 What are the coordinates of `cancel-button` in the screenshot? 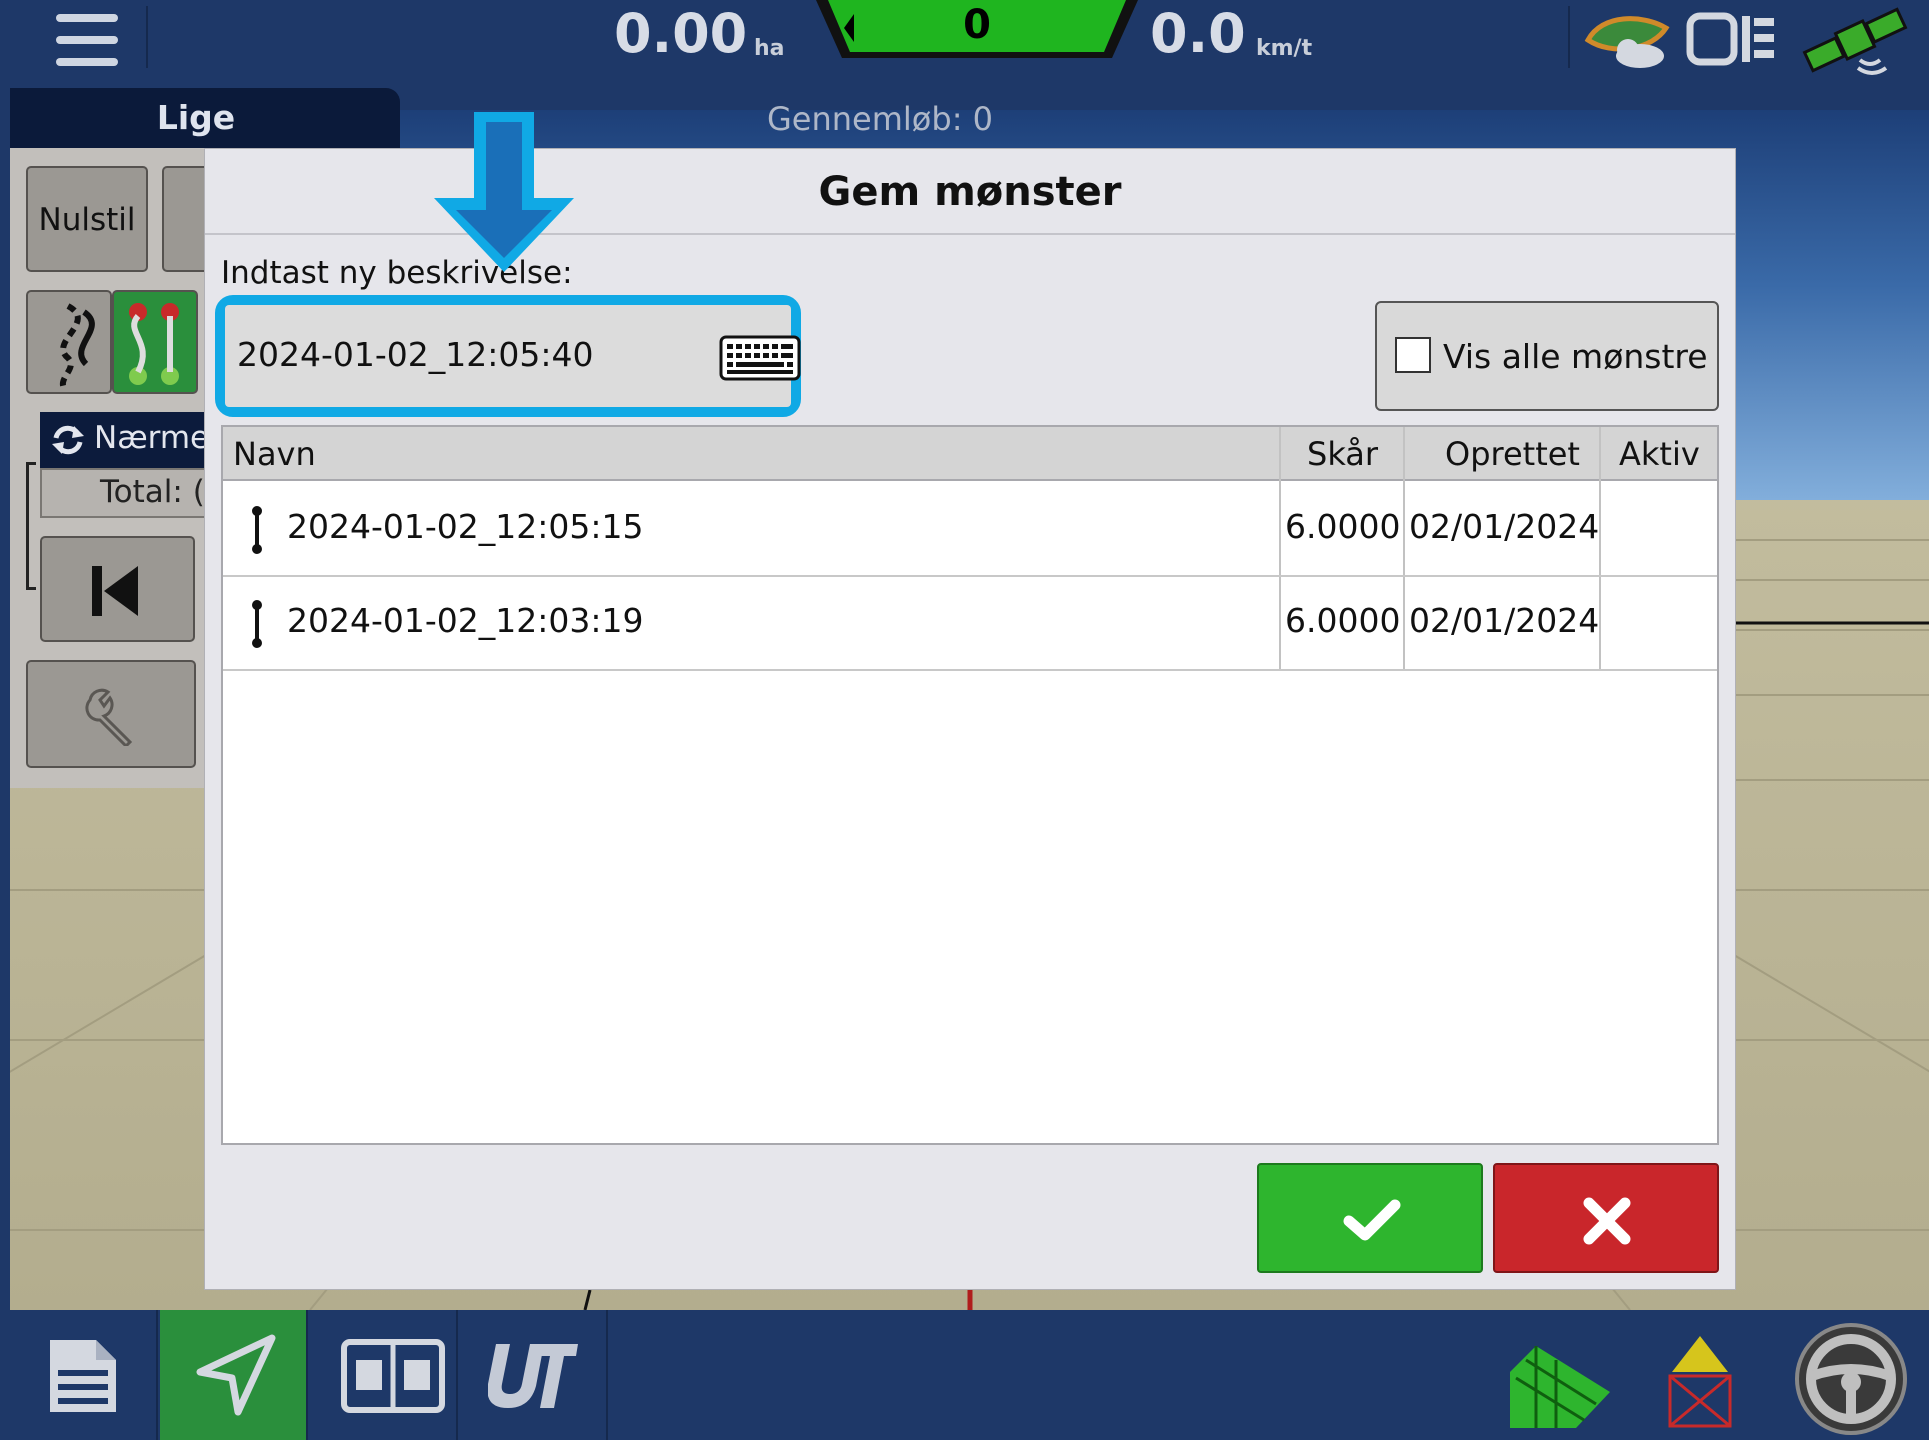 It's located at (1606, 1218).